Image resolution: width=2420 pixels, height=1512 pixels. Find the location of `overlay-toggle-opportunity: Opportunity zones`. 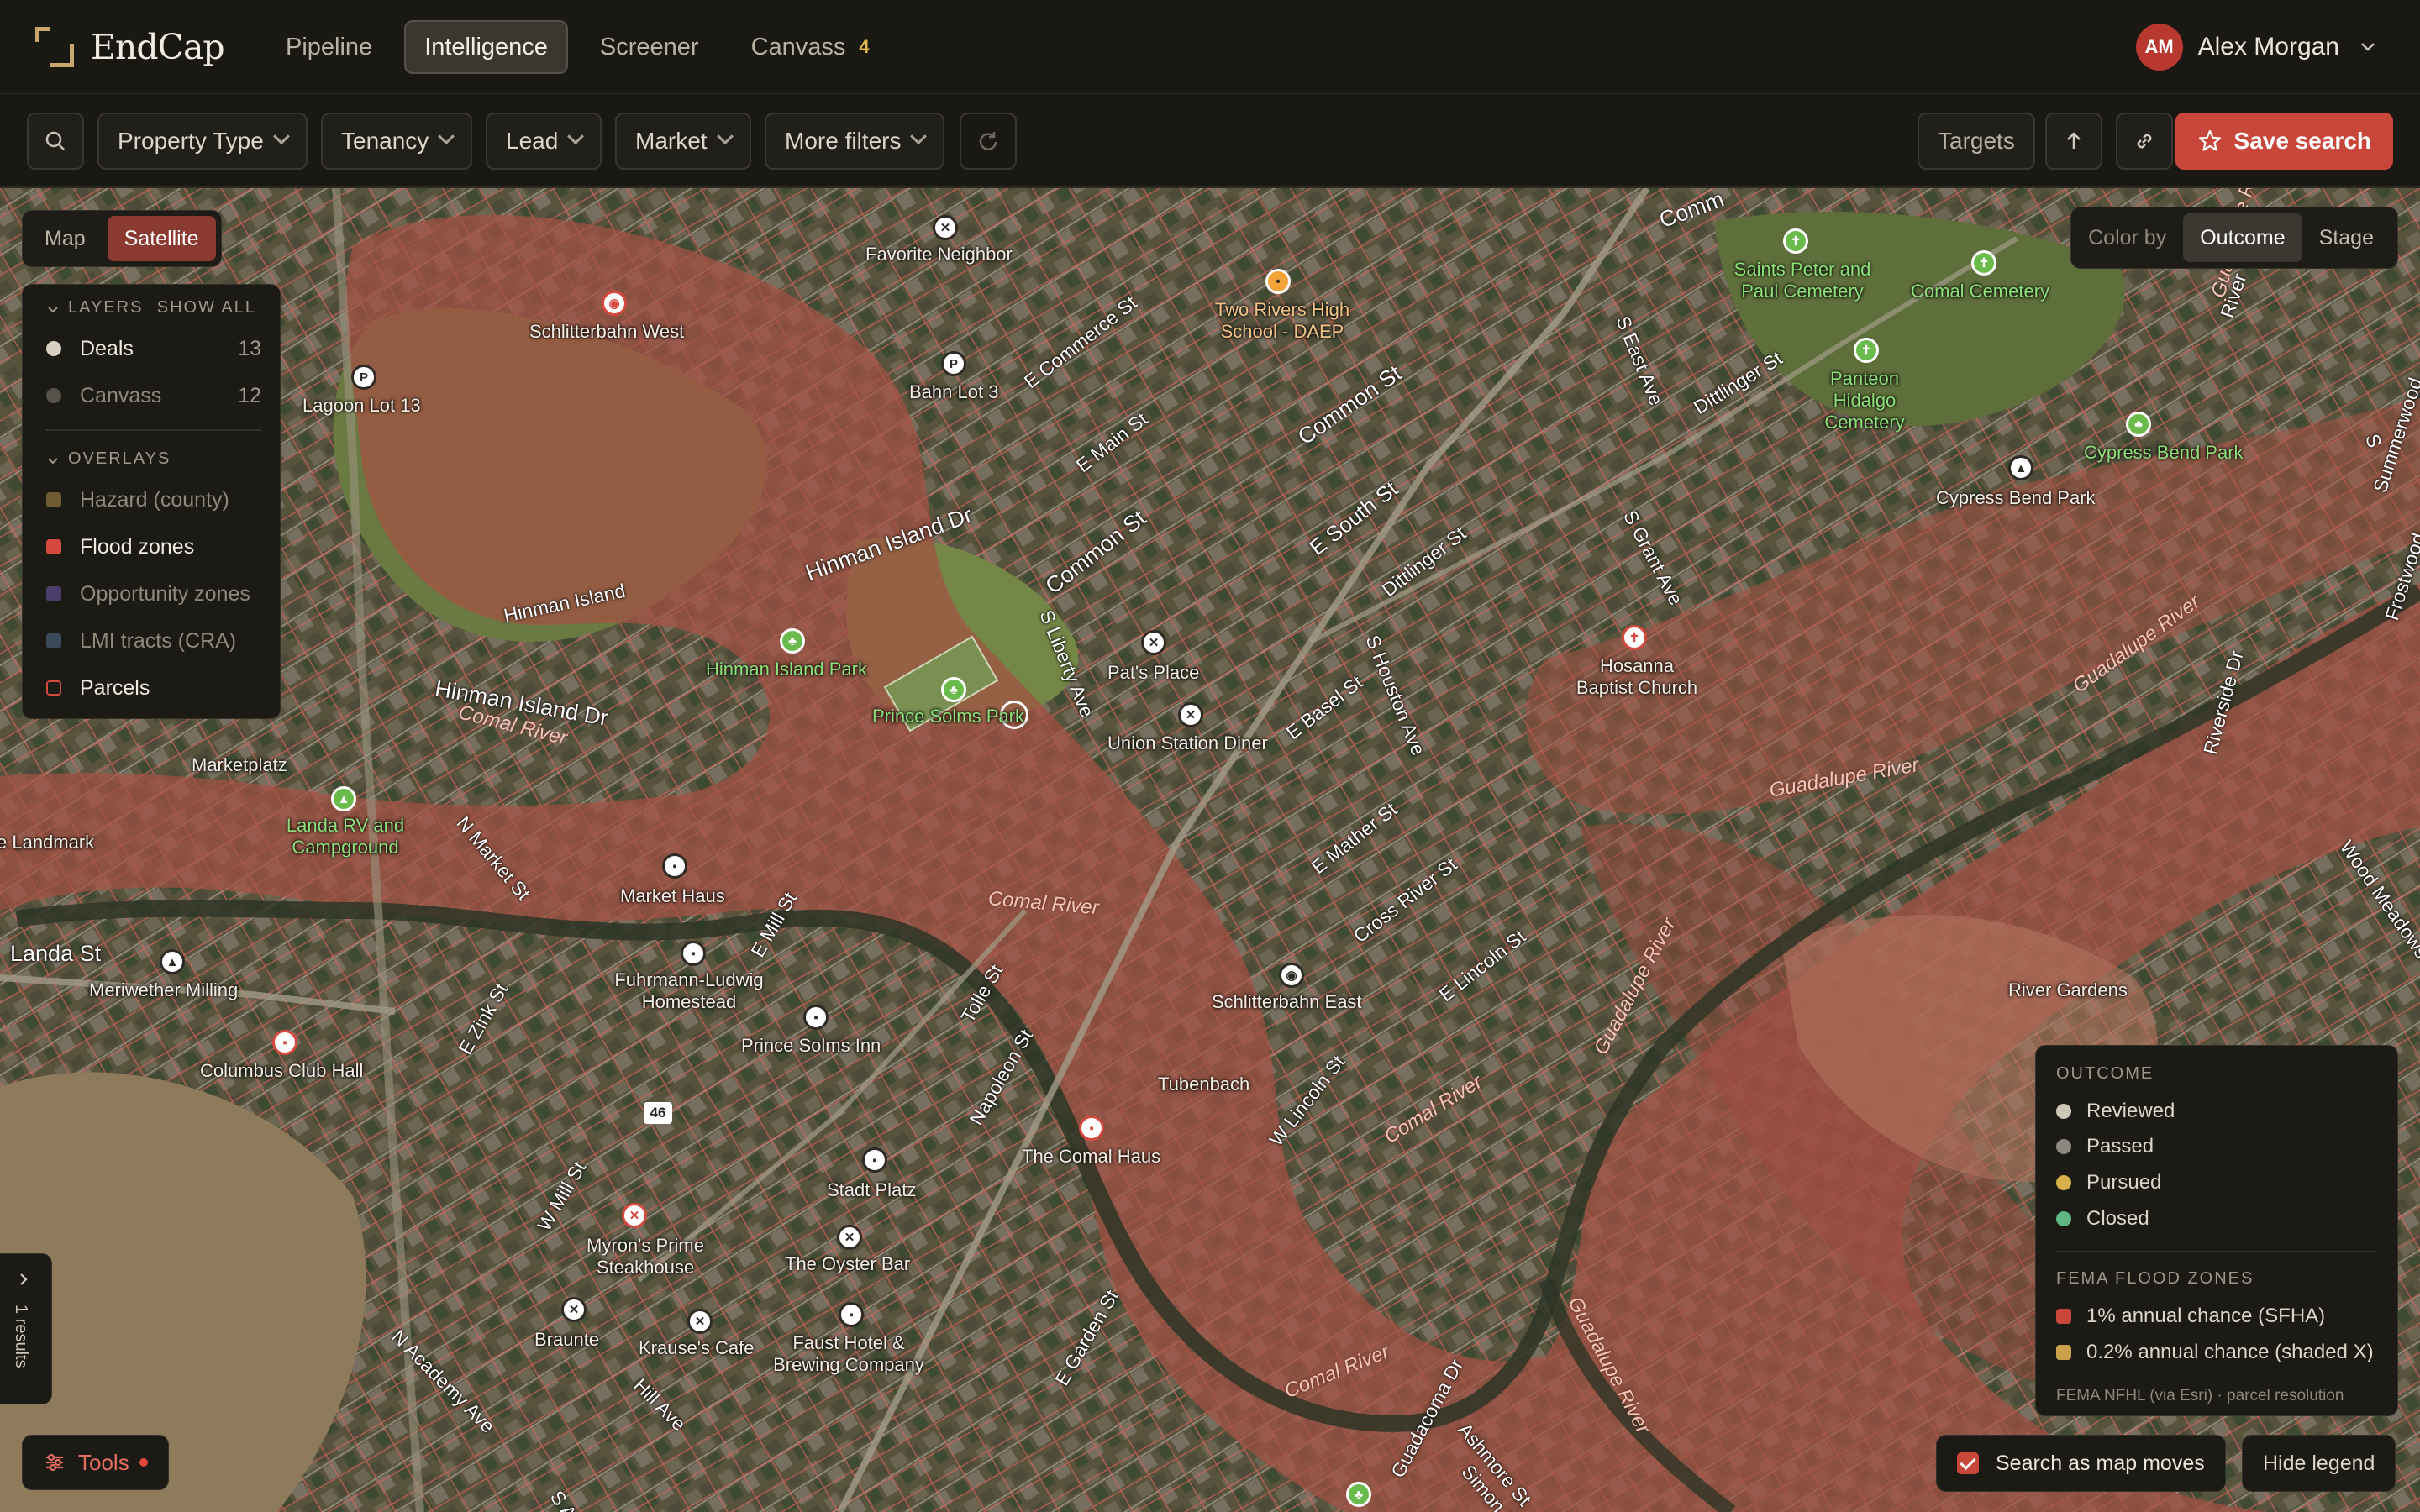

overlay-toggle-opportunity: Opportunity zones is located at coordinates (153, 594).